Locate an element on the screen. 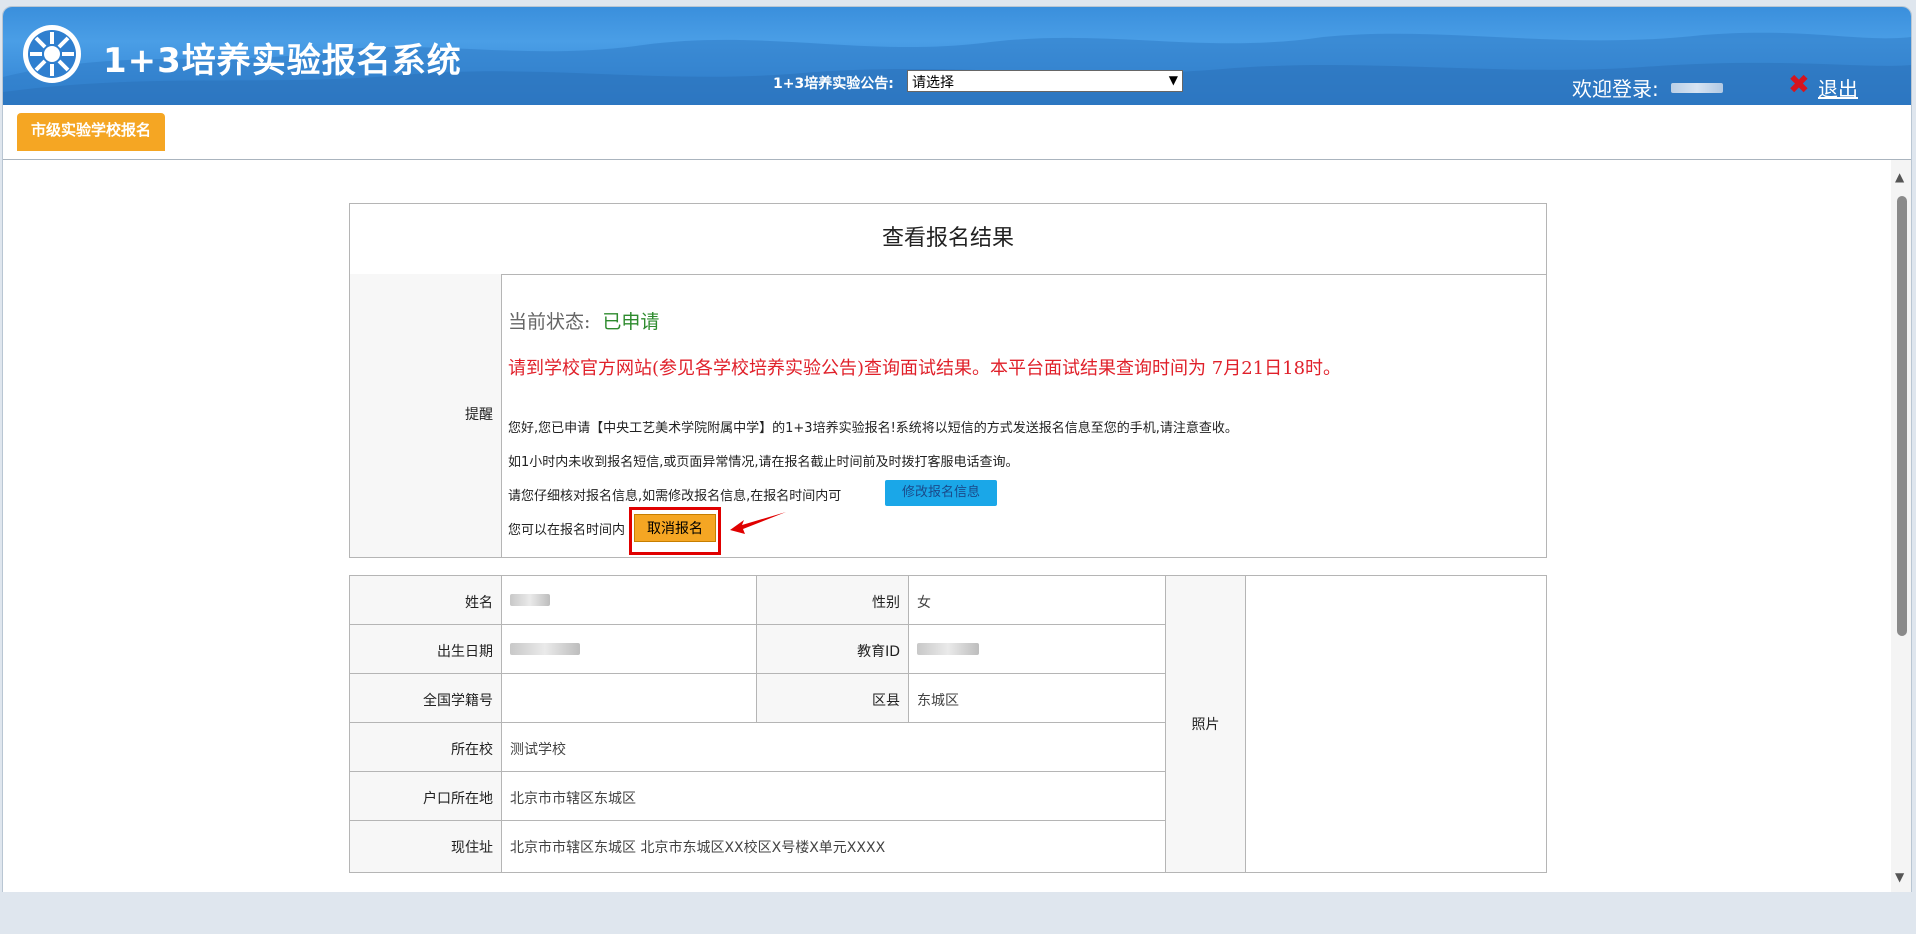 The width and height of the screenshot is (1916, 934). school-value-cell: 测试学校 is located at coordinates (834, 747).